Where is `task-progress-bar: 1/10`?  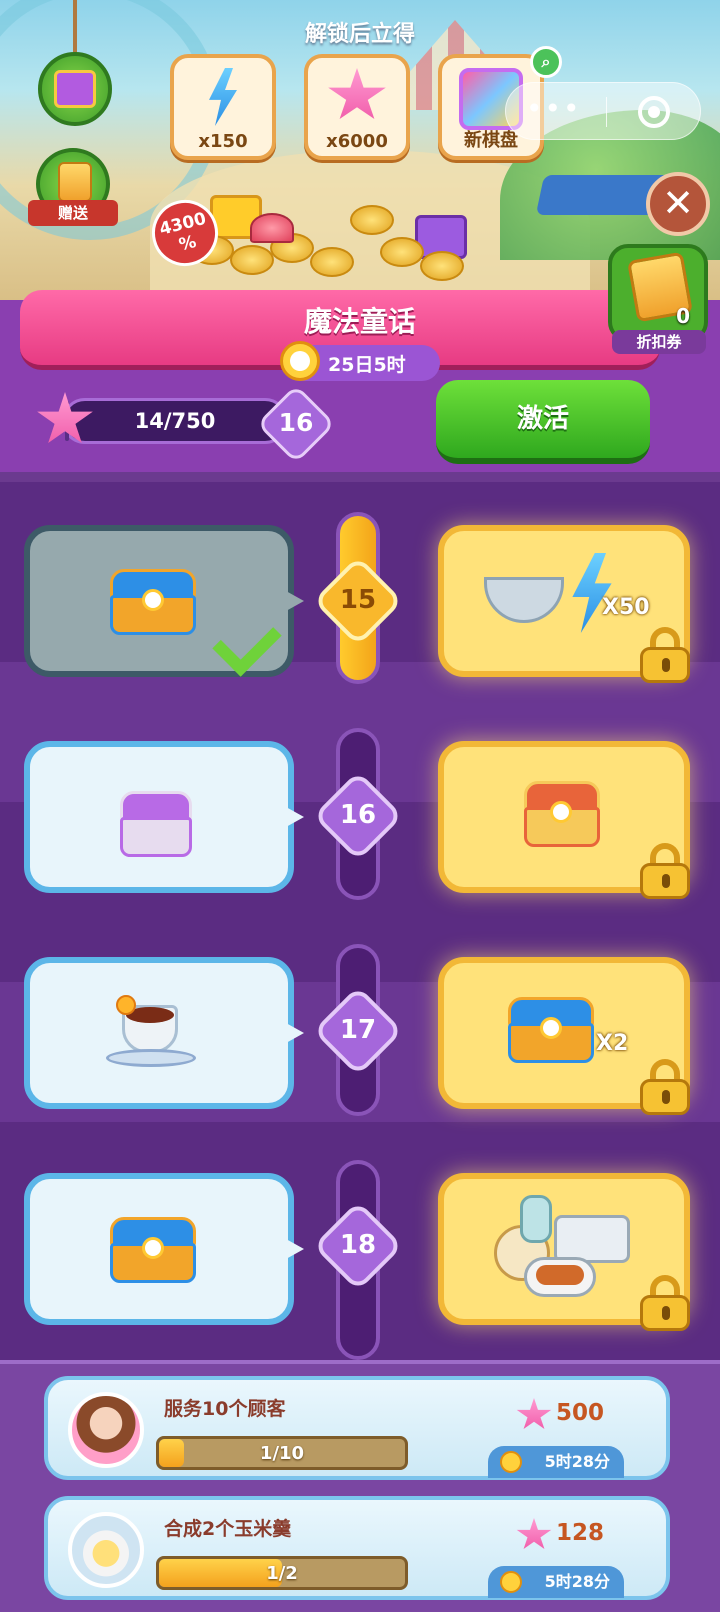
task-progress-bar: 1/10 is located at coordinates (282, 1453).